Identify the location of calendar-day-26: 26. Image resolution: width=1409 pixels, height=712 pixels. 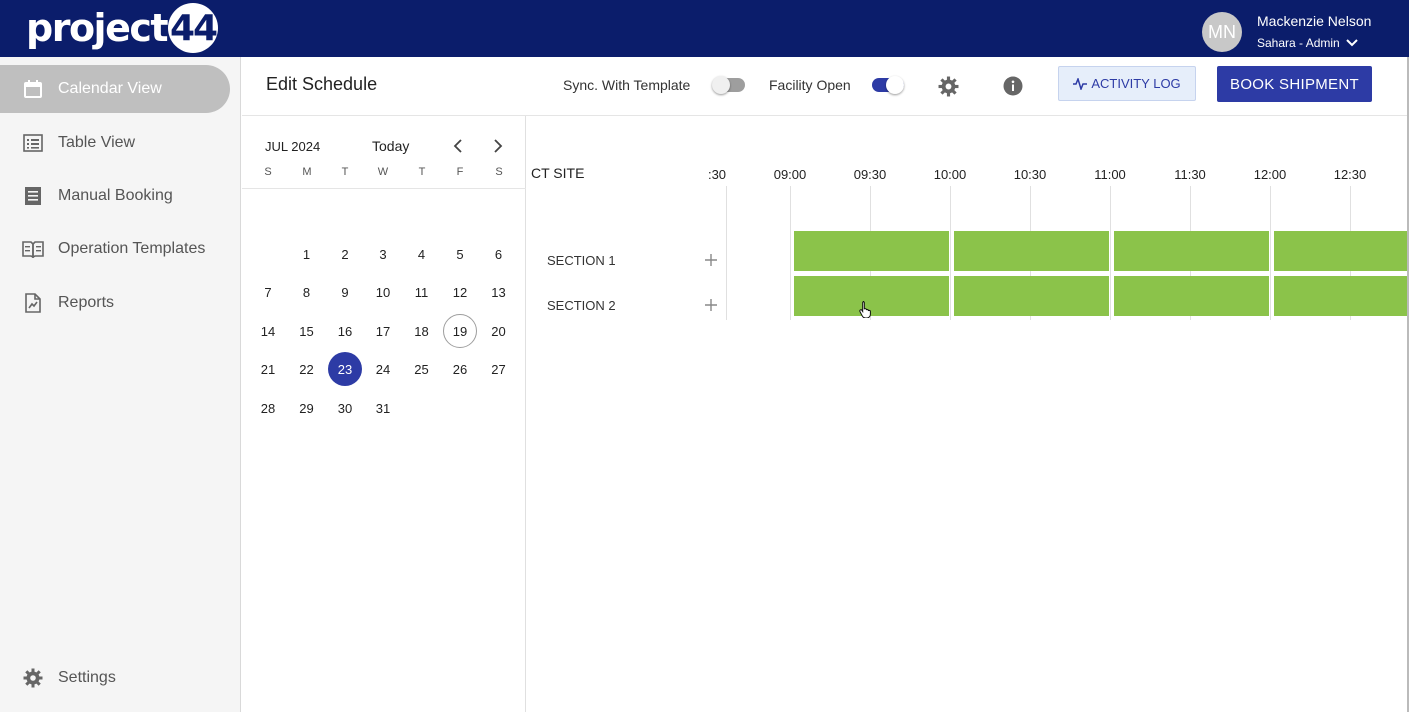
(460, 369).